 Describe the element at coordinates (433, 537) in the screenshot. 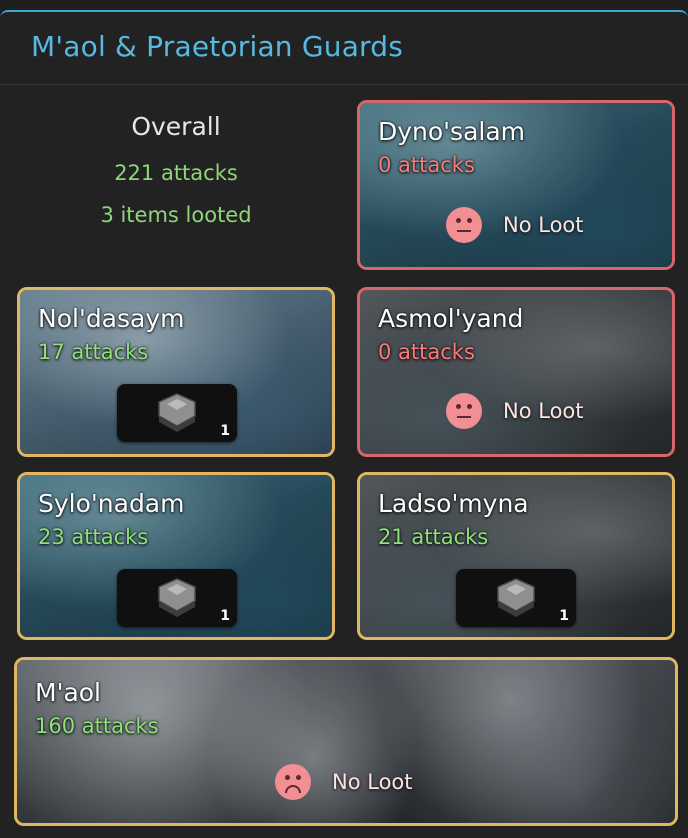

I see `boss-attacks: 21 attacks` at that location.